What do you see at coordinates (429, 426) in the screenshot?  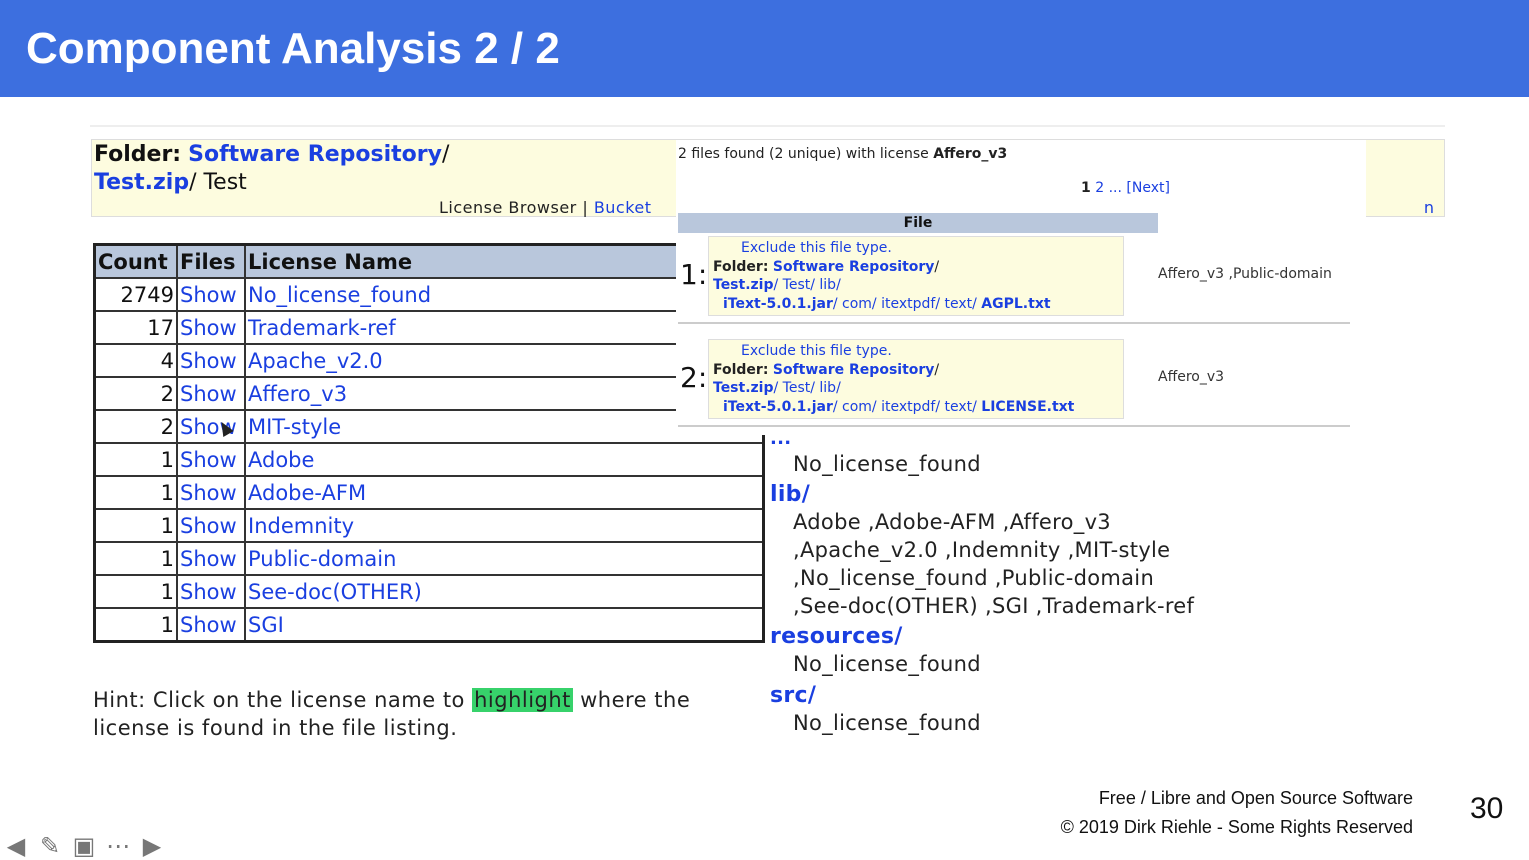 I see `table-row: 2 Show MIT-style` at bounding box center [429, 426].